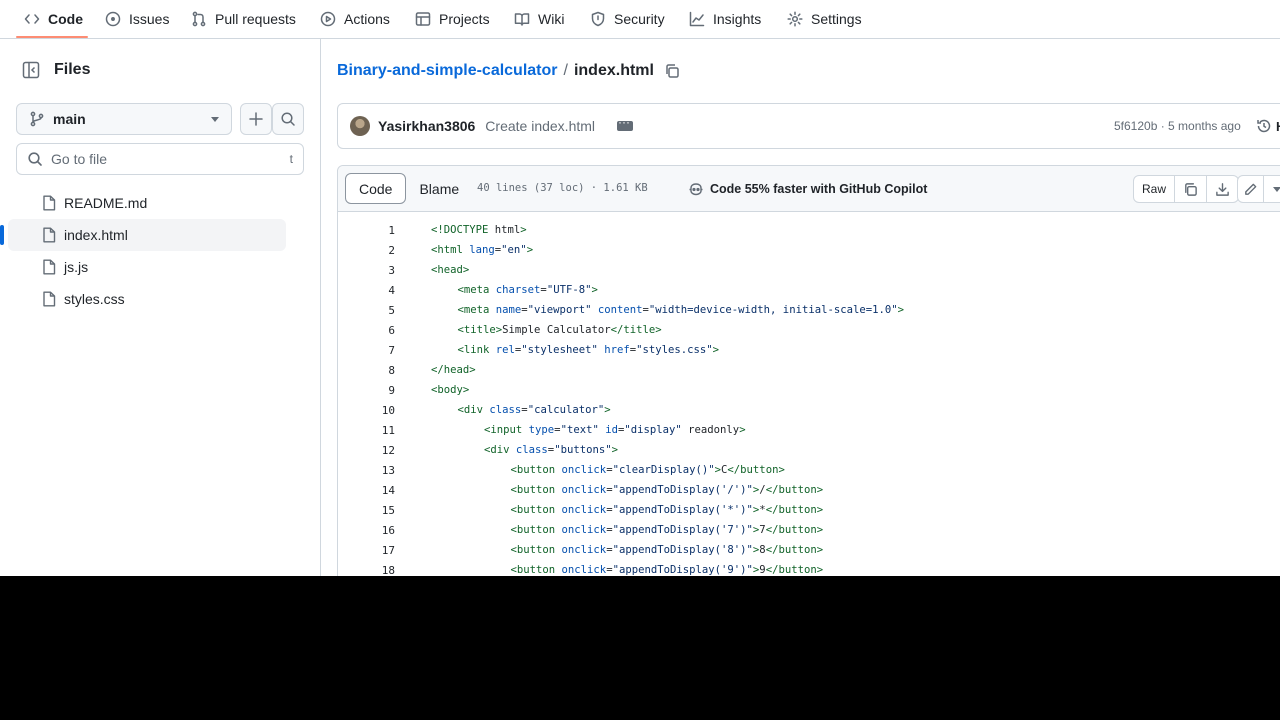 This screenshot has width=1280, height=720. I want to click on line-number: 16, so click(366, 530).